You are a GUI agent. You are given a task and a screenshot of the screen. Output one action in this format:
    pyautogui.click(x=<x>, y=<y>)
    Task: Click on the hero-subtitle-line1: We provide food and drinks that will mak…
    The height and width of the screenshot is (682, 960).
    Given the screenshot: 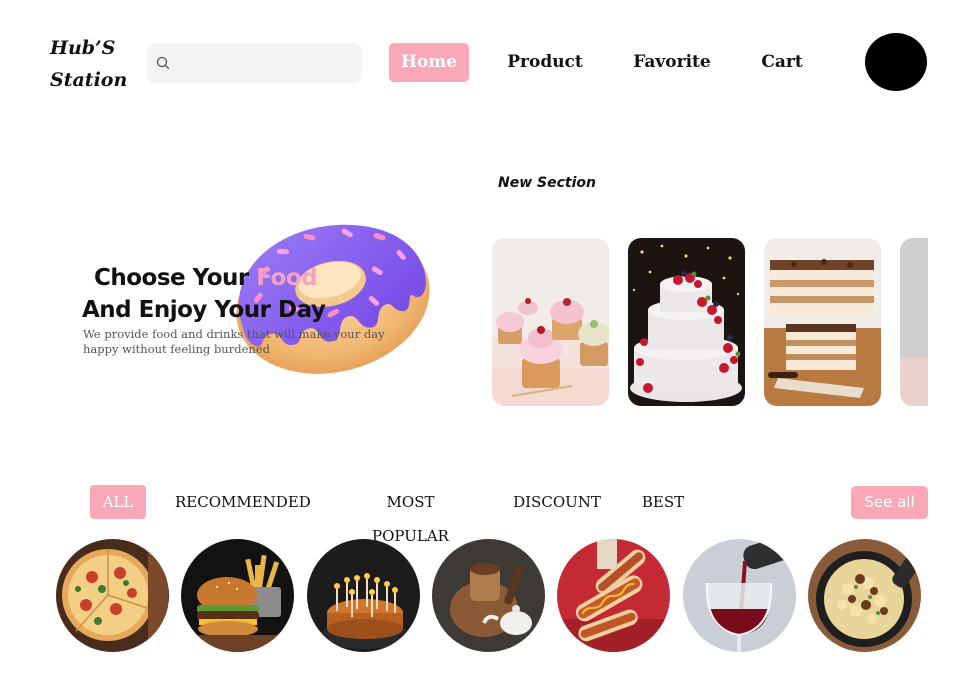 What is the action you would take?
    pyautogui.click(x=234, y=334)
    